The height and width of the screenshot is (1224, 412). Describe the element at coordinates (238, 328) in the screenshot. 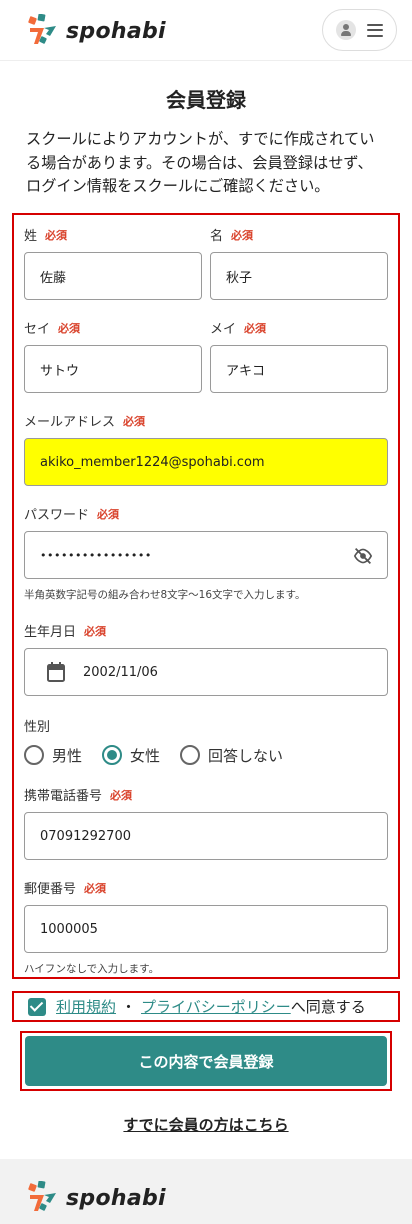

I see `first-name-kana-label: メイ 必須` at that location.